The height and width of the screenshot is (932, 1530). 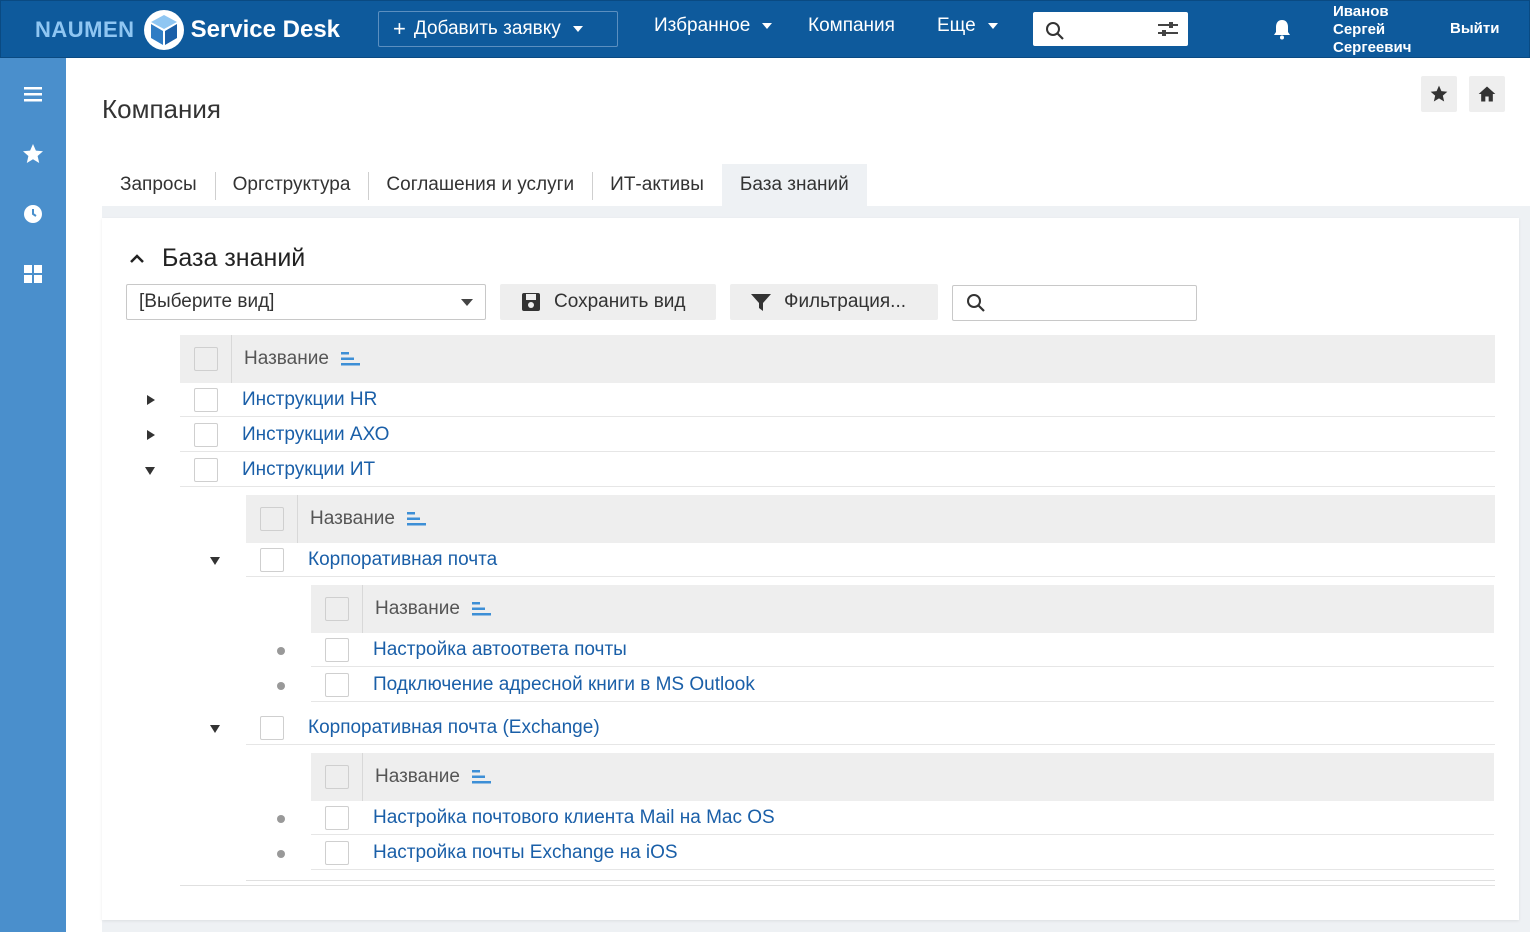 I want to click on panel-title: База знаний, so click(x=234, y=258).